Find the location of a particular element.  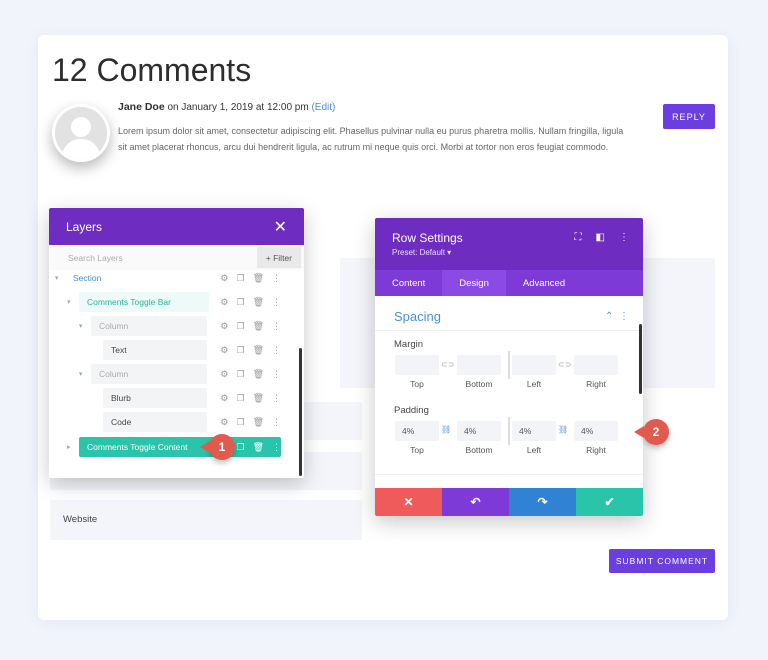

layer-row-toggle-bar: ▾ Comments Toggle Bar ⚙ ❐ 🗑 ⋮ is located at coordinates (165, 302).